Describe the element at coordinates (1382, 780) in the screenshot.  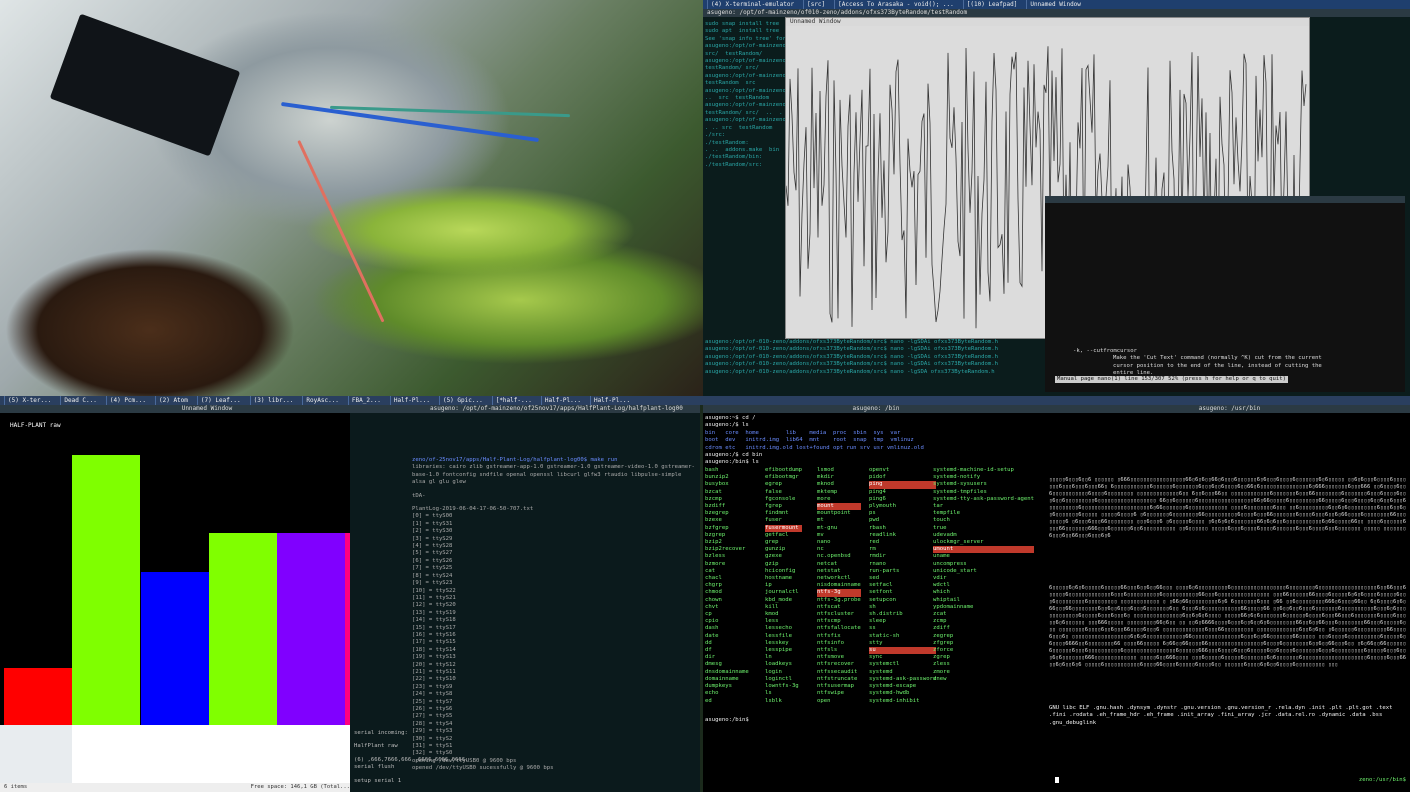
I see `usr-bin-prompt: zeno:/usr/bin$` at that location.